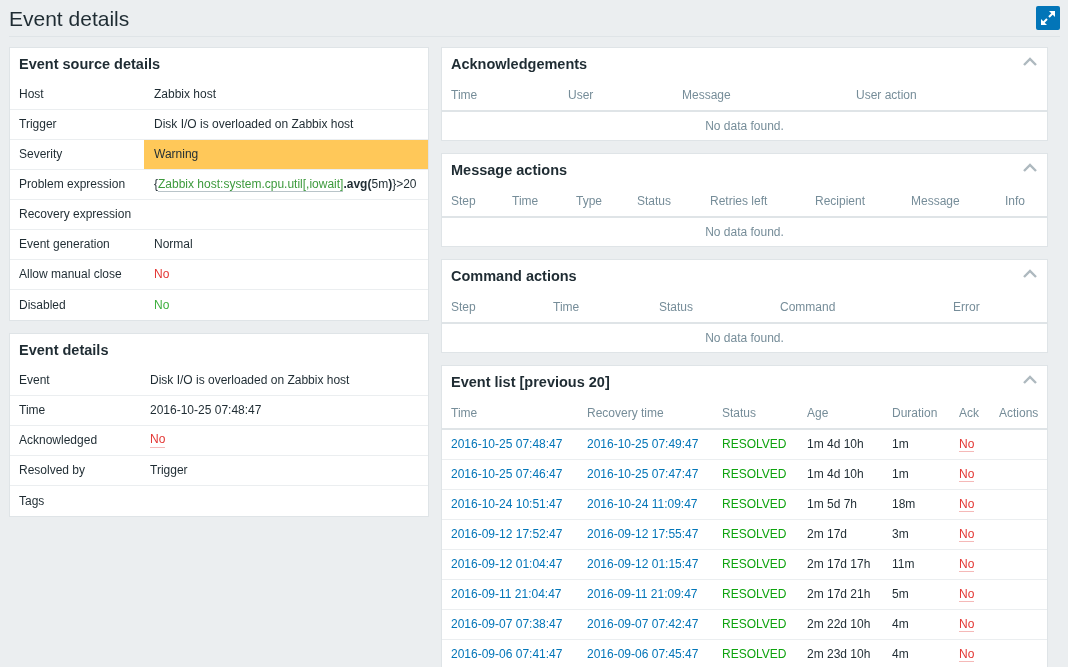  What do you see at coordinates (739, 200) in the screenshot?
I see `column-header: Retries left` at bounding box center [739, 200].